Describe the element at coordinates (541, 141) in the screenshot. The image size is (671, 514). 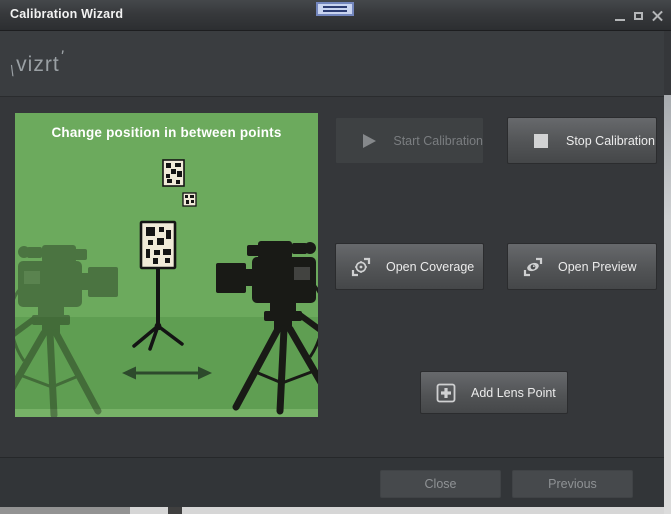
I see `stop-square-icon` at that location.